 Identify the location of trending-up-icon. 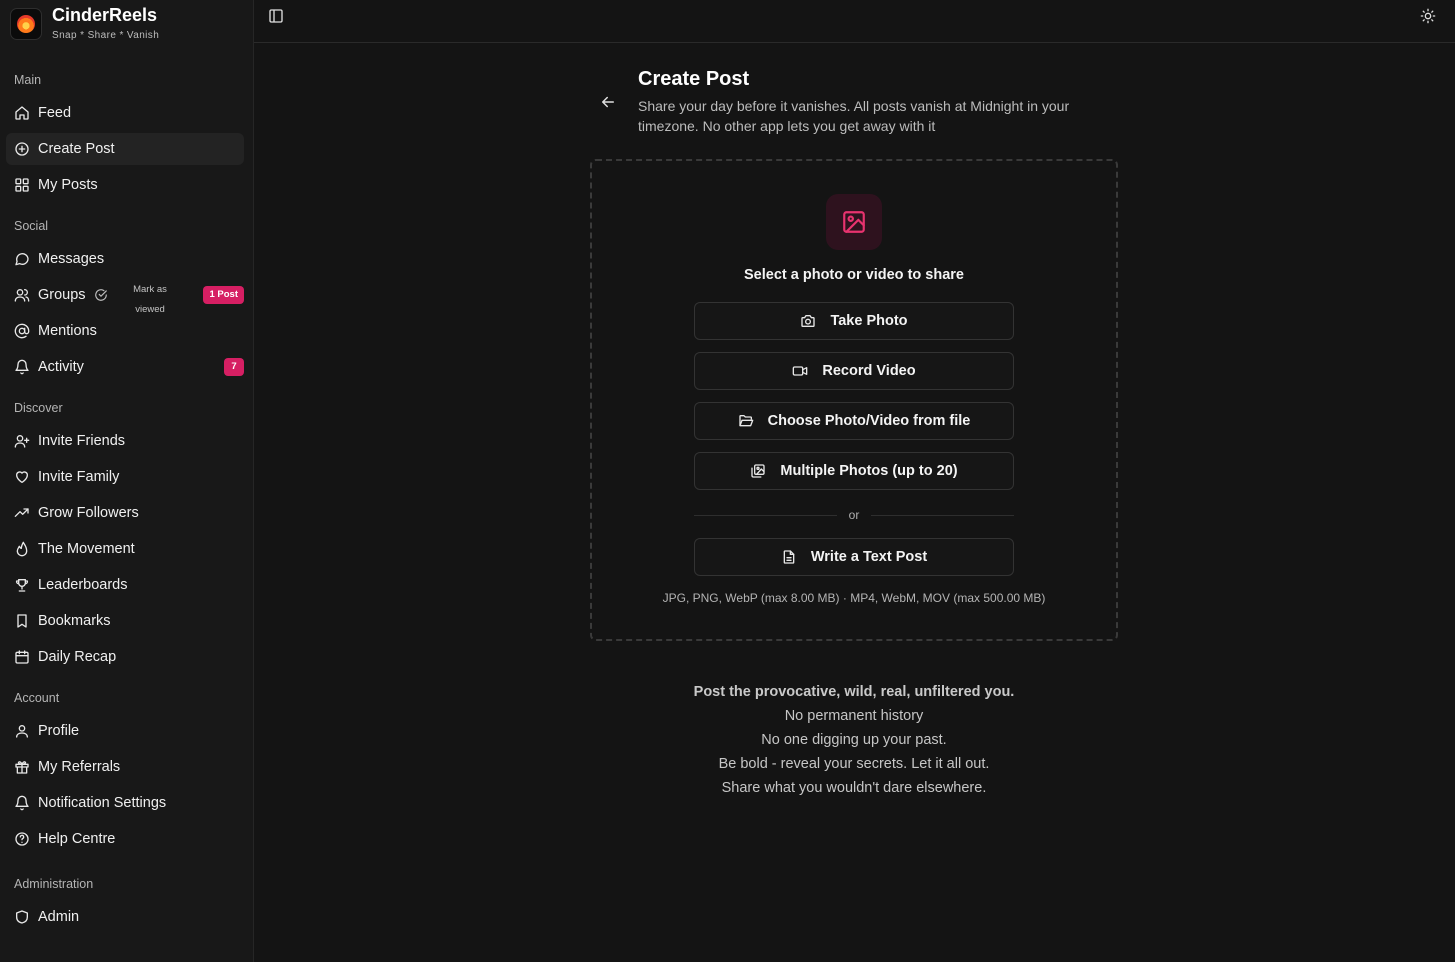
(22, 513).